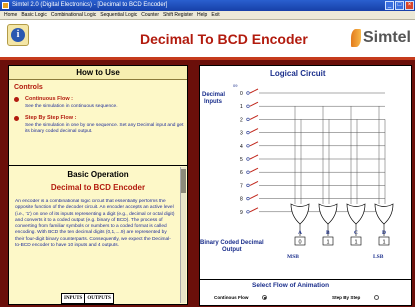 The width and height of the screenshot is (415, 307). What do you see at coordinates (232, 243) in the screenshot?
I see `bcd-label-line1: Binary Coded Decimal` at bounding box center [232, 243].